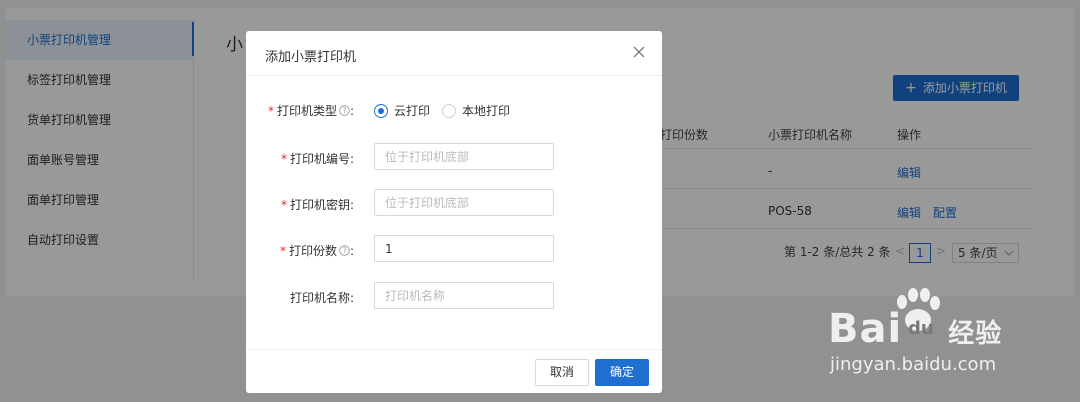  What do you see at coordinates (412, 111) in the screenshot?
I see `cloud-print-label: 云打印` at bounding box center [412, 111].